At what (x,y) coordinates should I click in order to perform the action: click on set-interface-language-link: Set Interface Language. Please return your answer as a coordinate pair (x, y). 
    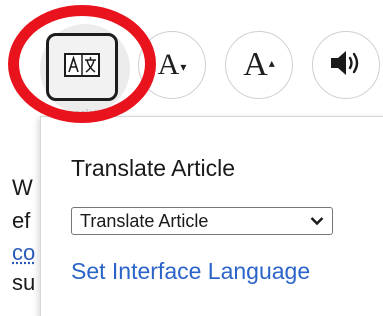
    Looking at the image, I should click on (190, 271).